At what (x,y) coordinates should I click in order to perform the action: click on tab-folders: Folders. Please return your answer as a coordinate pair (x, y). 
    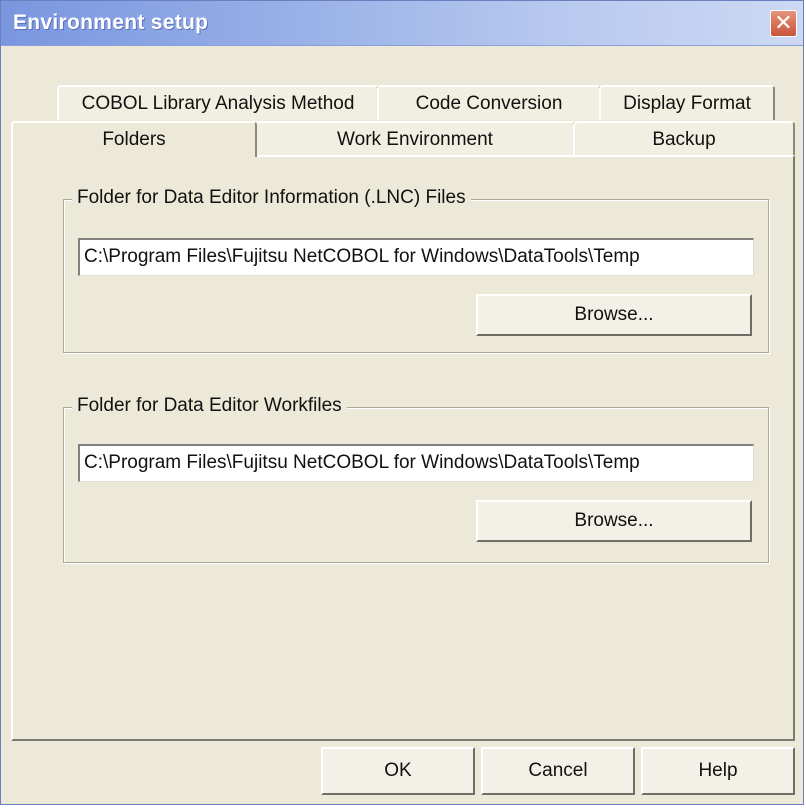
    Looking at the image, I should click on (134, 139).